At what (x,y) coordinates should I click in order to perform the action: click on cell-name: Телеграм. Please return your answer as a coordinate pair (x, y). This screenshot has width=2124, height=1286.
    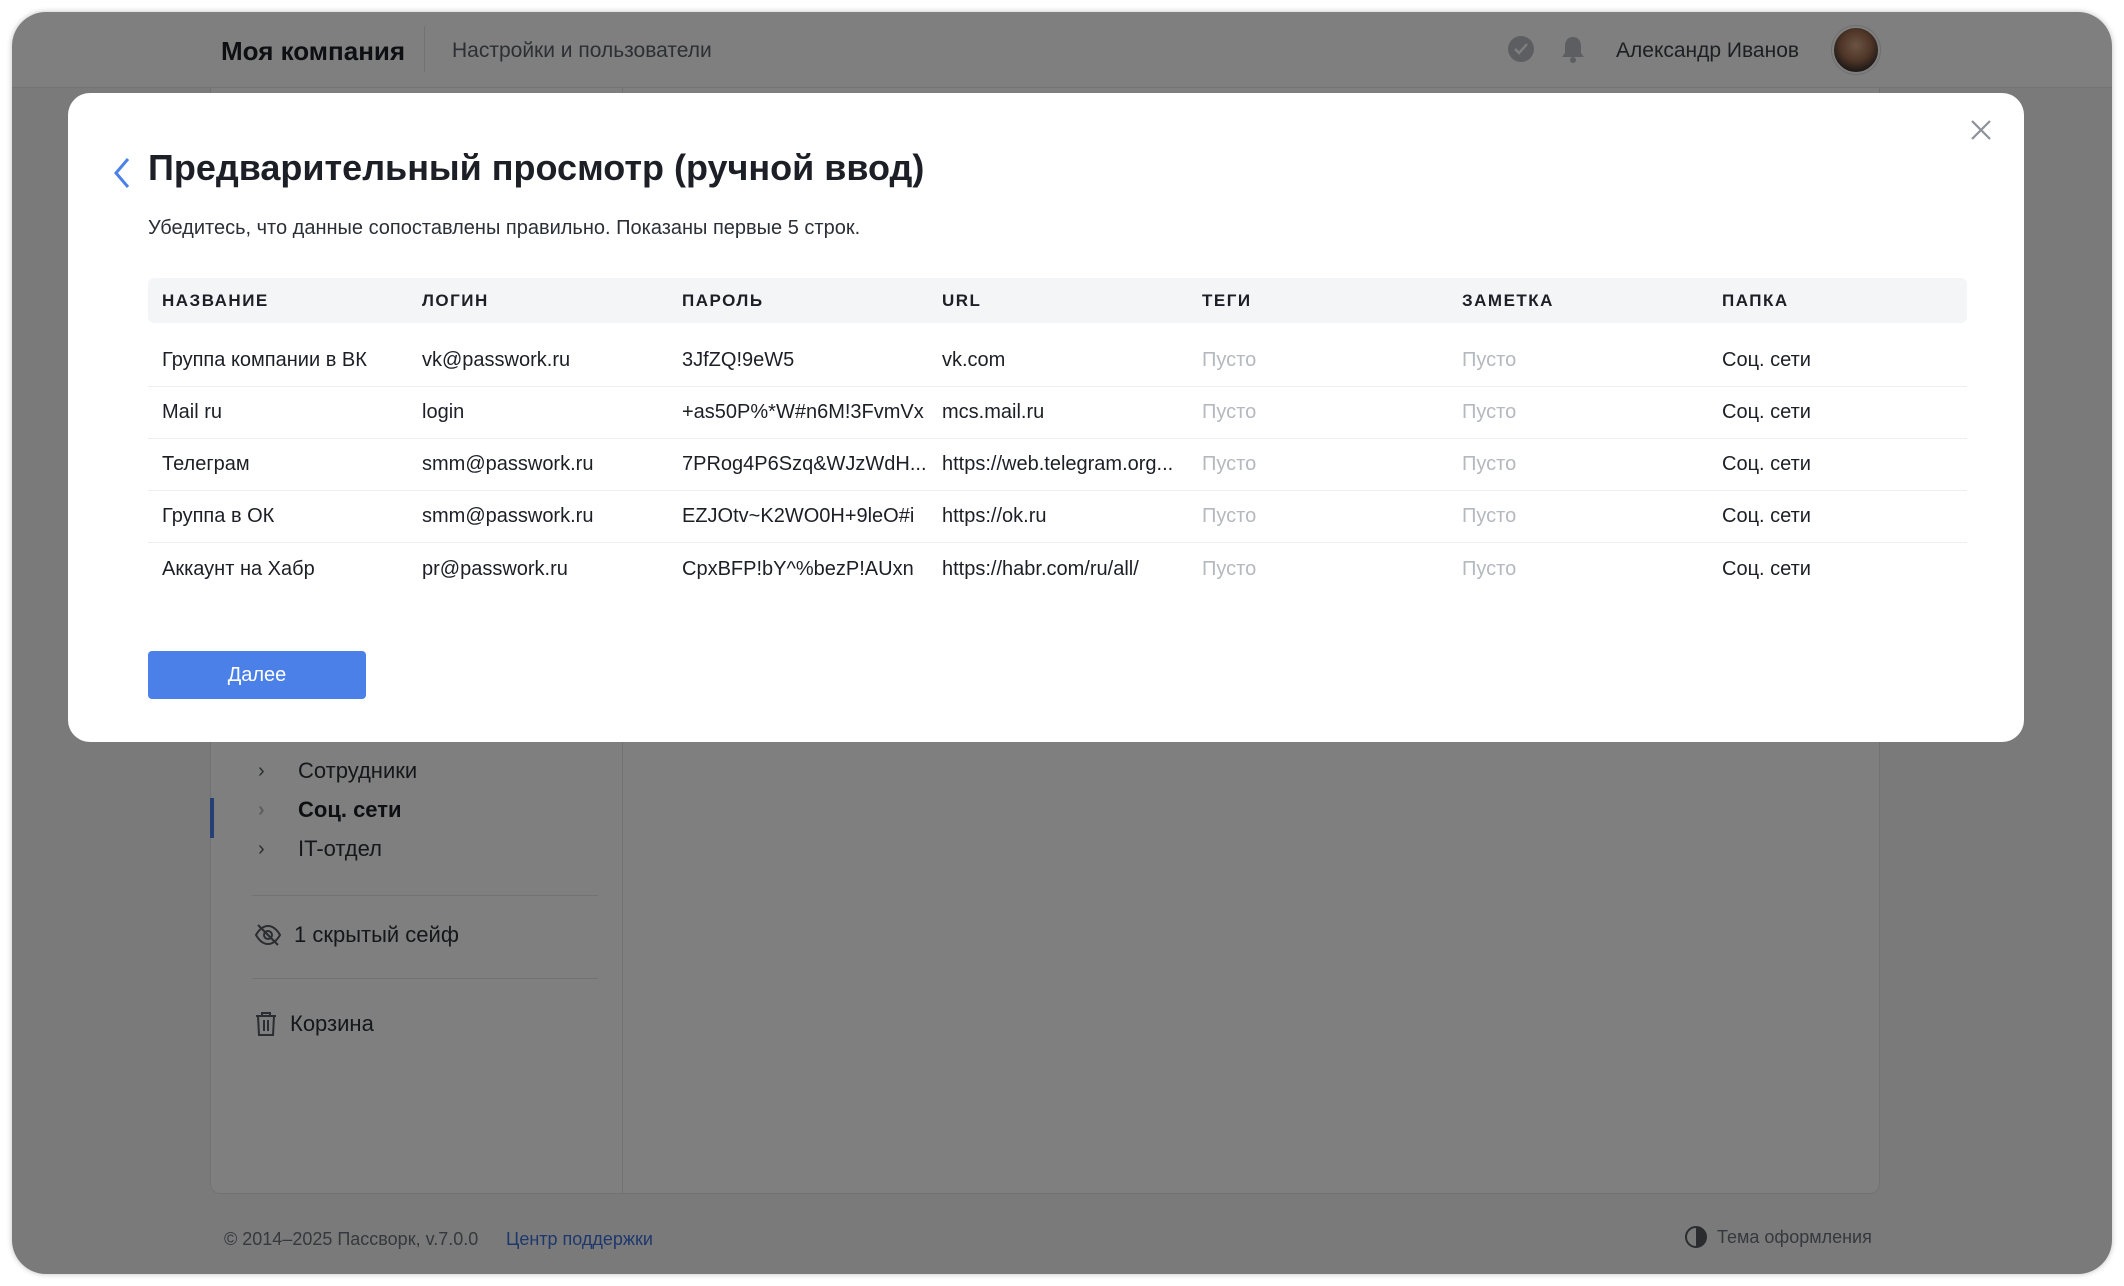
    Looking at the image, I should click on (206, 464).